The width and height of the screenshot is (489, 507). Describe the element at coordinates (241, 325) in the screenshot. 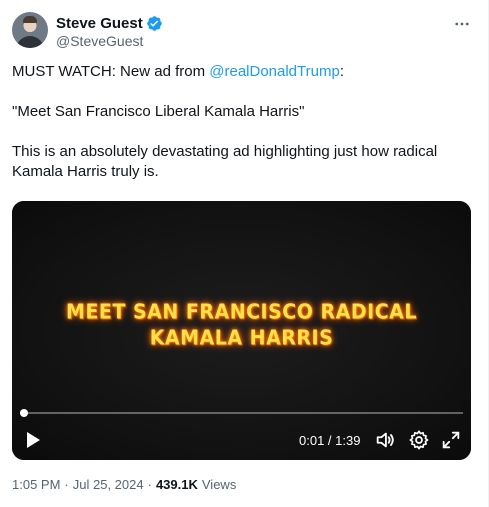

I see `video-title-overlay: MEET SAN FRANCISCO RADICAL KAMALA HARRIS` at that location.